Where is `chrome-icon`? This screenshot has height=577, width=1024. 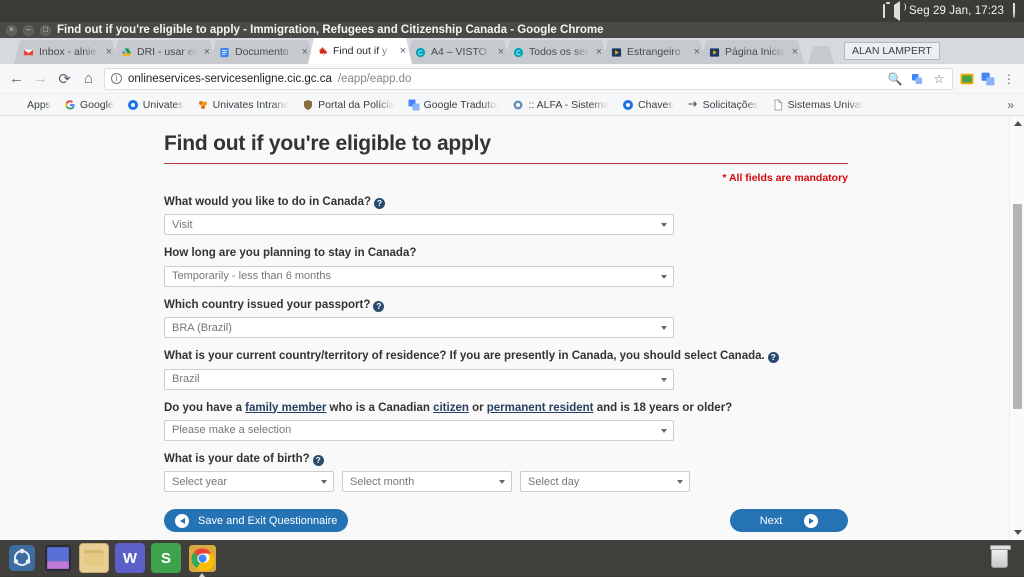
chrome-icon is located at coordinates (202, 558).